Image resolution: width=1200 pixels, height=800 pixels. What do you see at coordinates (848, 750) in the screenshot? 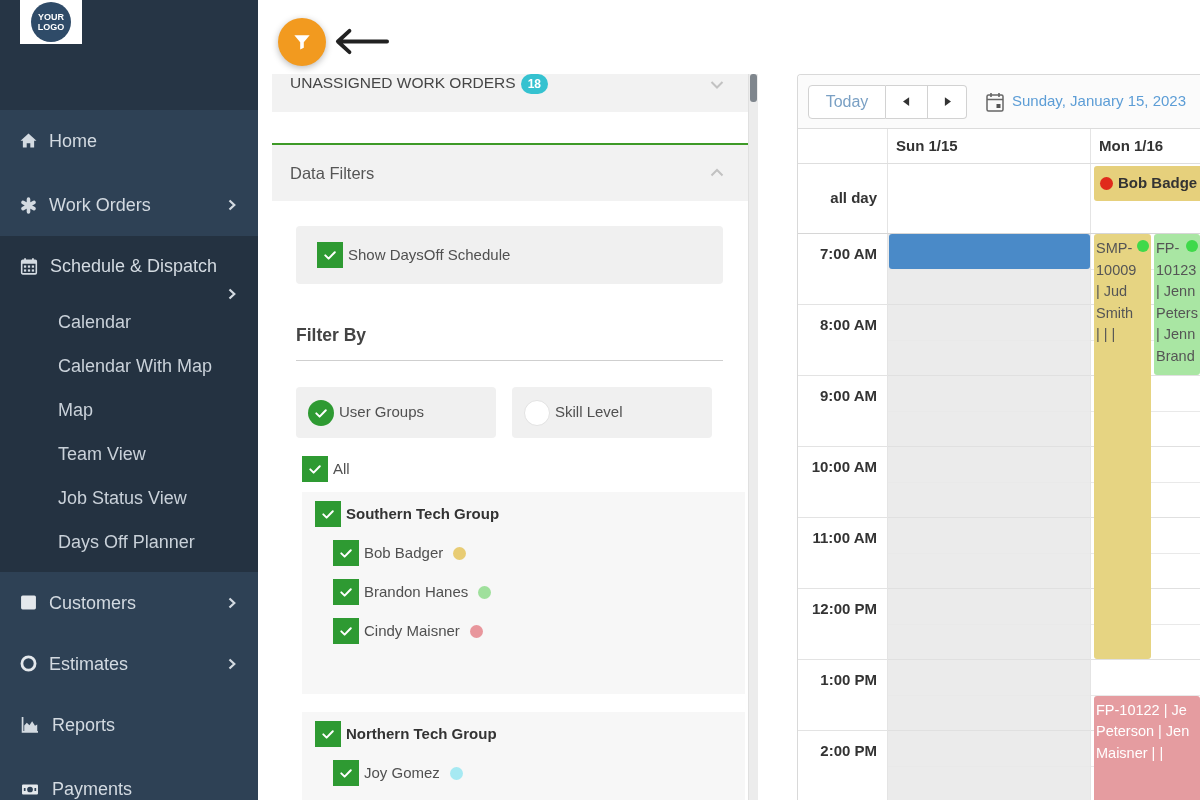
I see `time-label: 2:00 PM` at bounding box center [848, 750].